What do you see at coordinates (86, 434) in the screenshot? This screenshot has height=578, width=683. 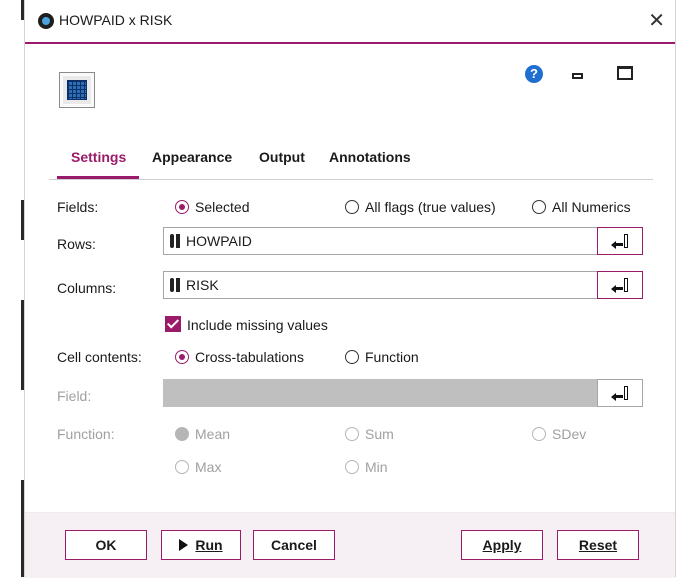 I see `function-label: Function:` at bounding box center [86, 434].